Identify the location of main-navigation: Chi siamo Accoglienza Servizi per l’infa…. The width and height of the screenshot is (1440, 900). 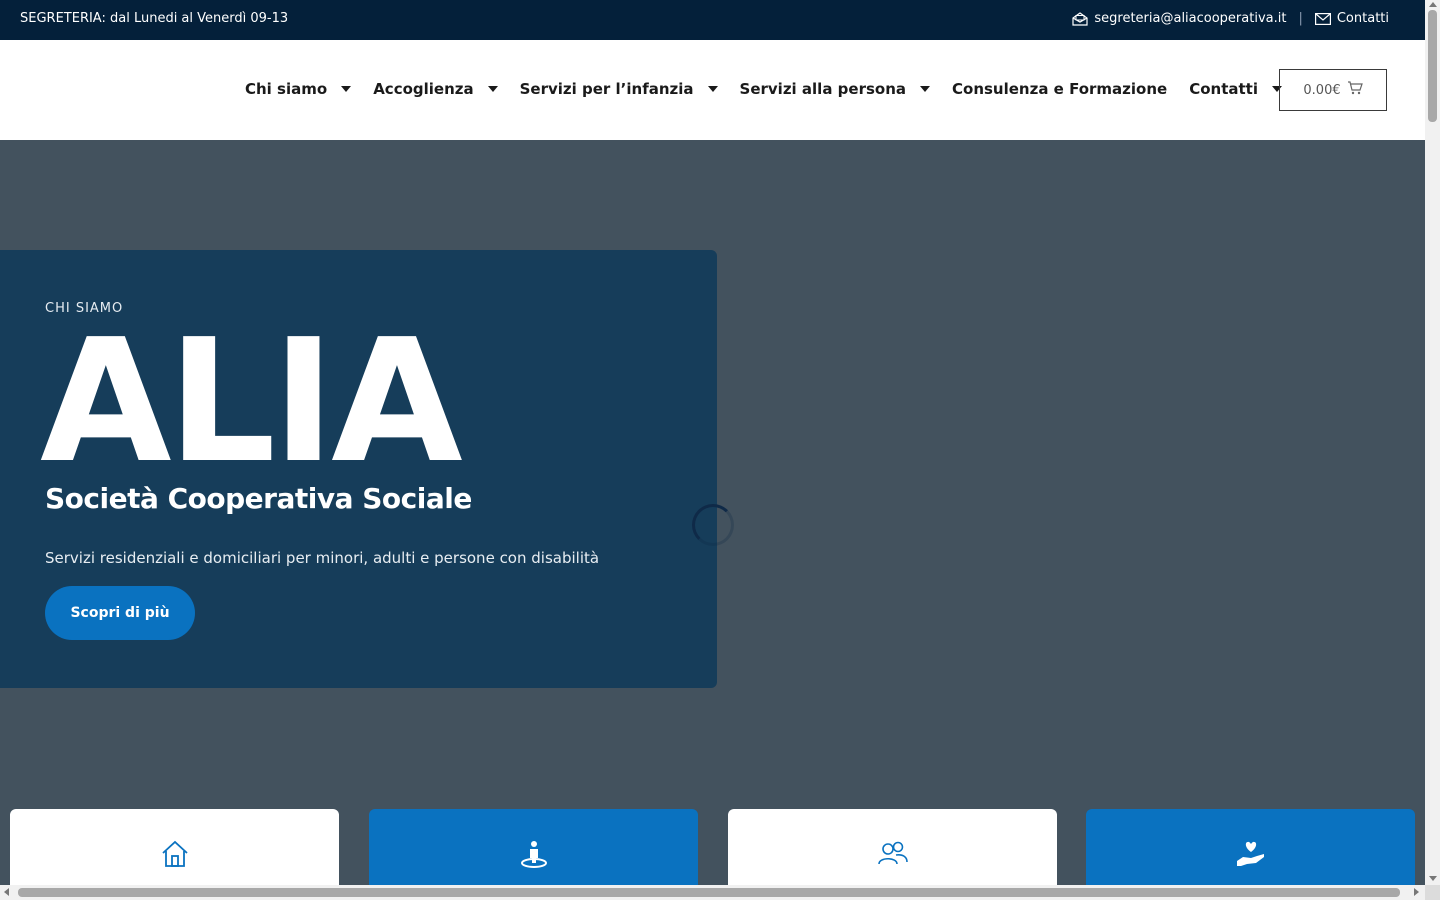
(774, 89).